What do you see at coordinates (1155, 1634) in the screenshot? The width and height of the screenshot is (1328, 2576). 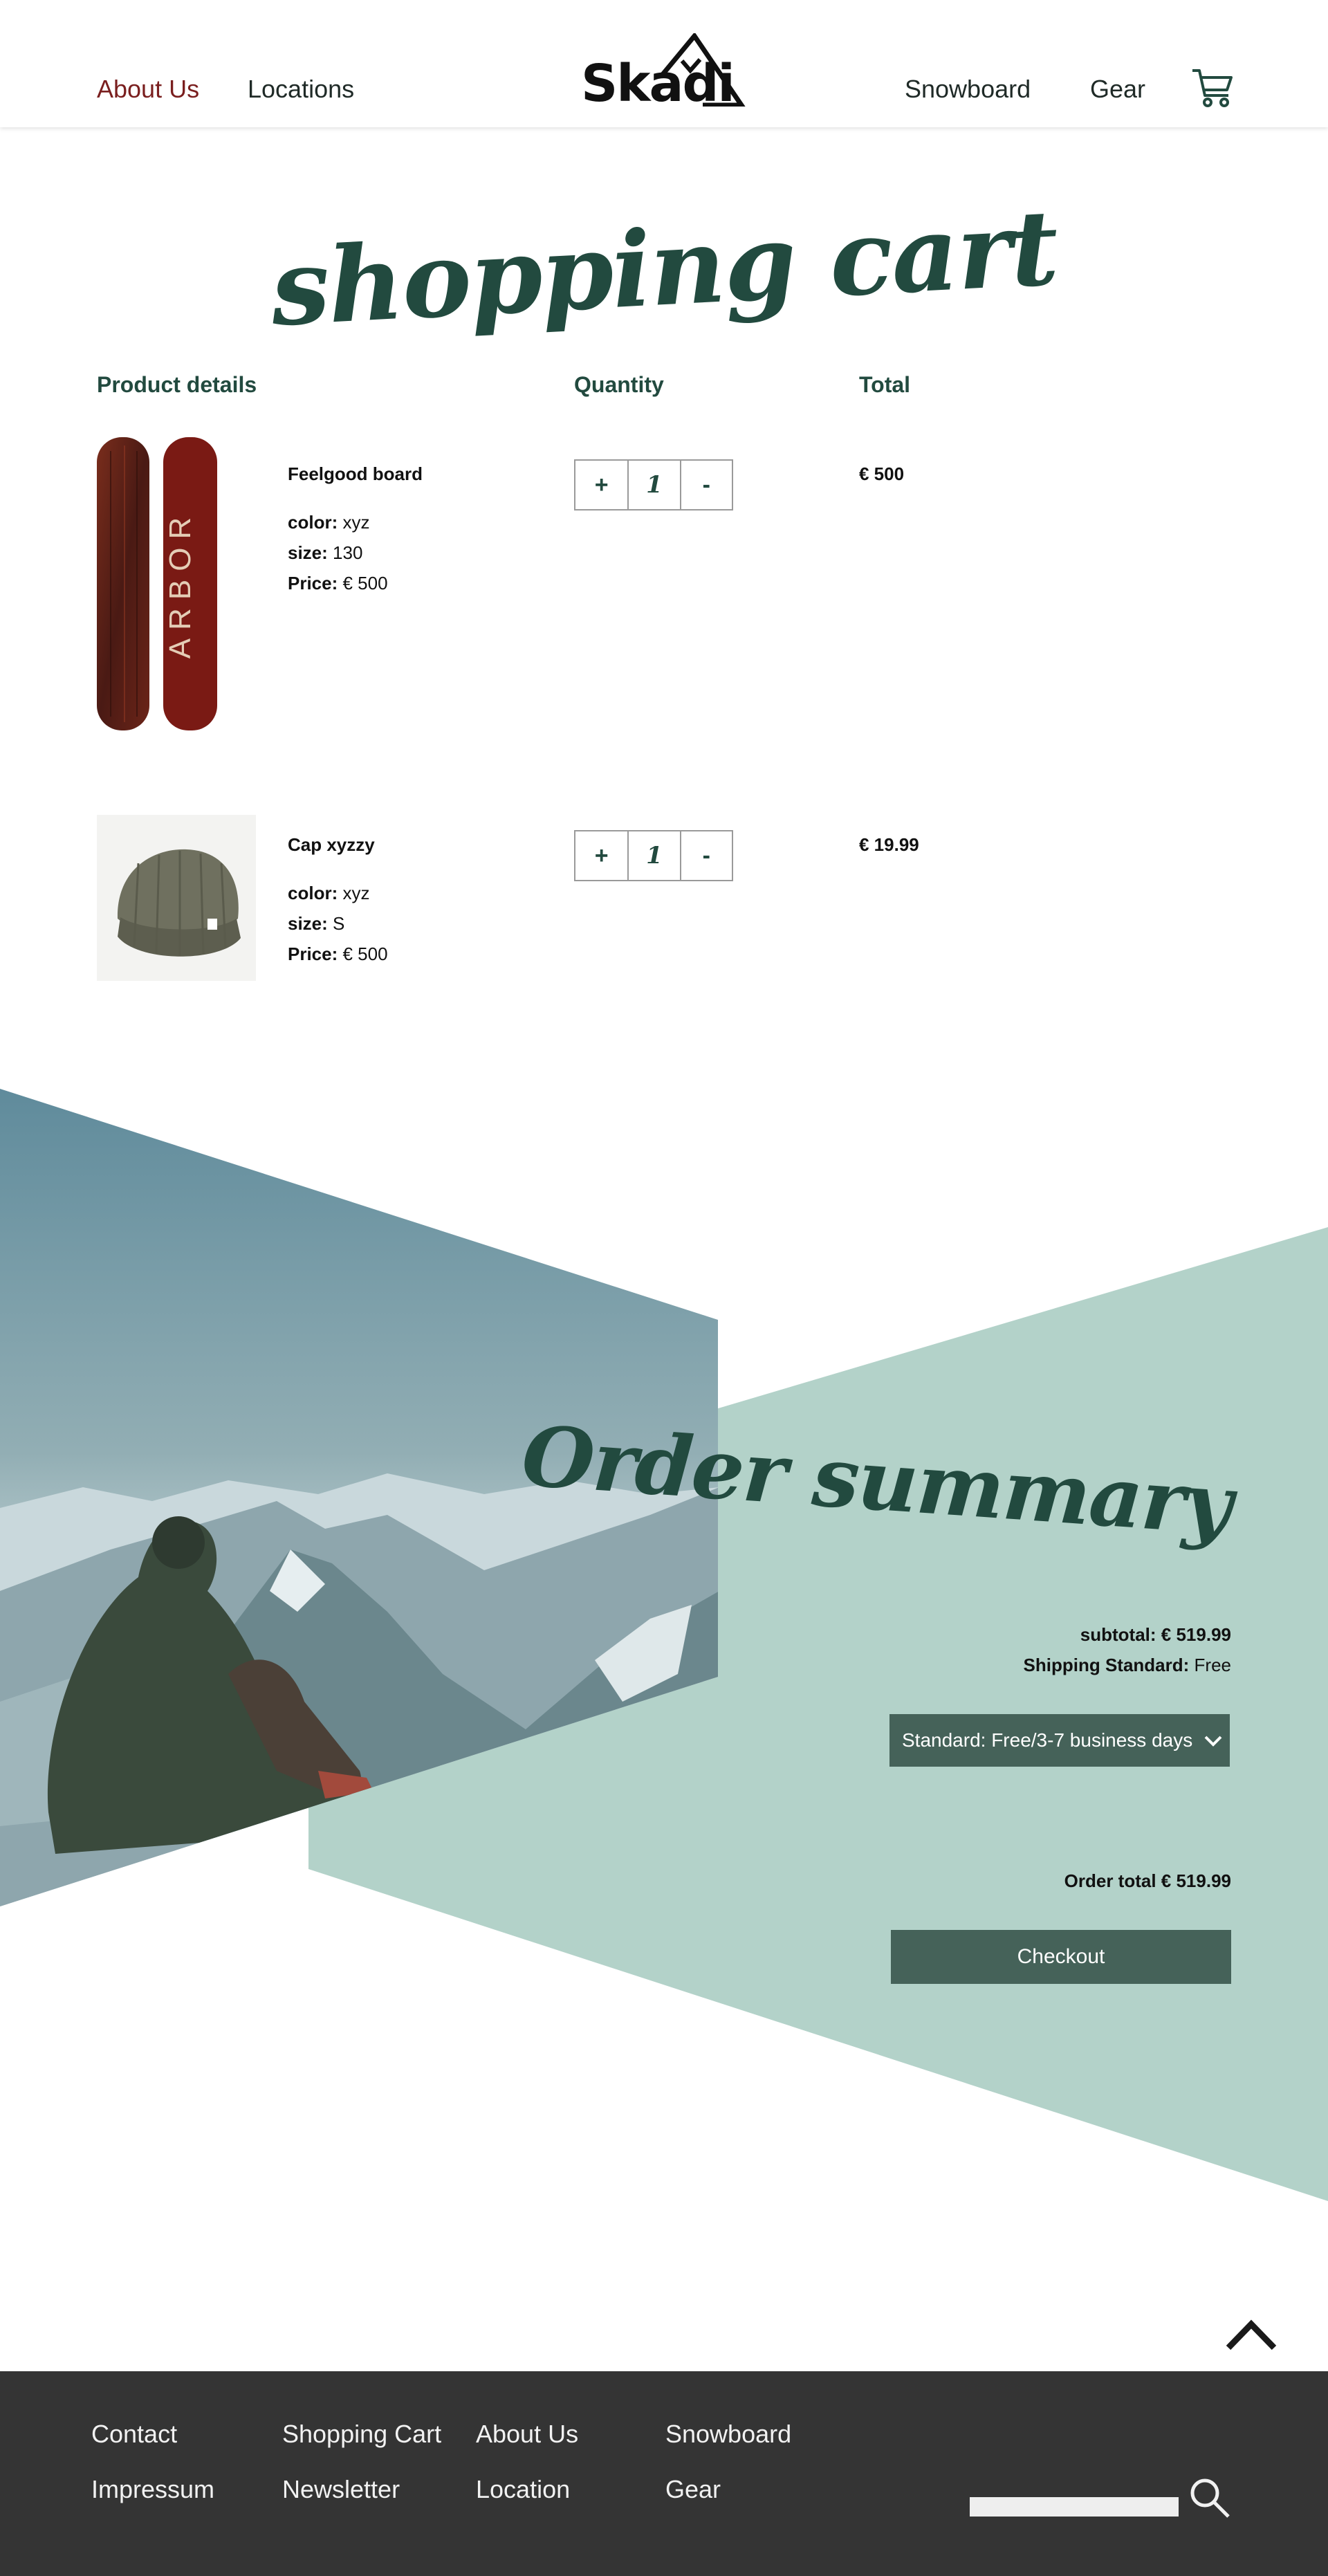 I see `subtotal: subtotal: € 519.99` at bounding box center [1155, 1634].